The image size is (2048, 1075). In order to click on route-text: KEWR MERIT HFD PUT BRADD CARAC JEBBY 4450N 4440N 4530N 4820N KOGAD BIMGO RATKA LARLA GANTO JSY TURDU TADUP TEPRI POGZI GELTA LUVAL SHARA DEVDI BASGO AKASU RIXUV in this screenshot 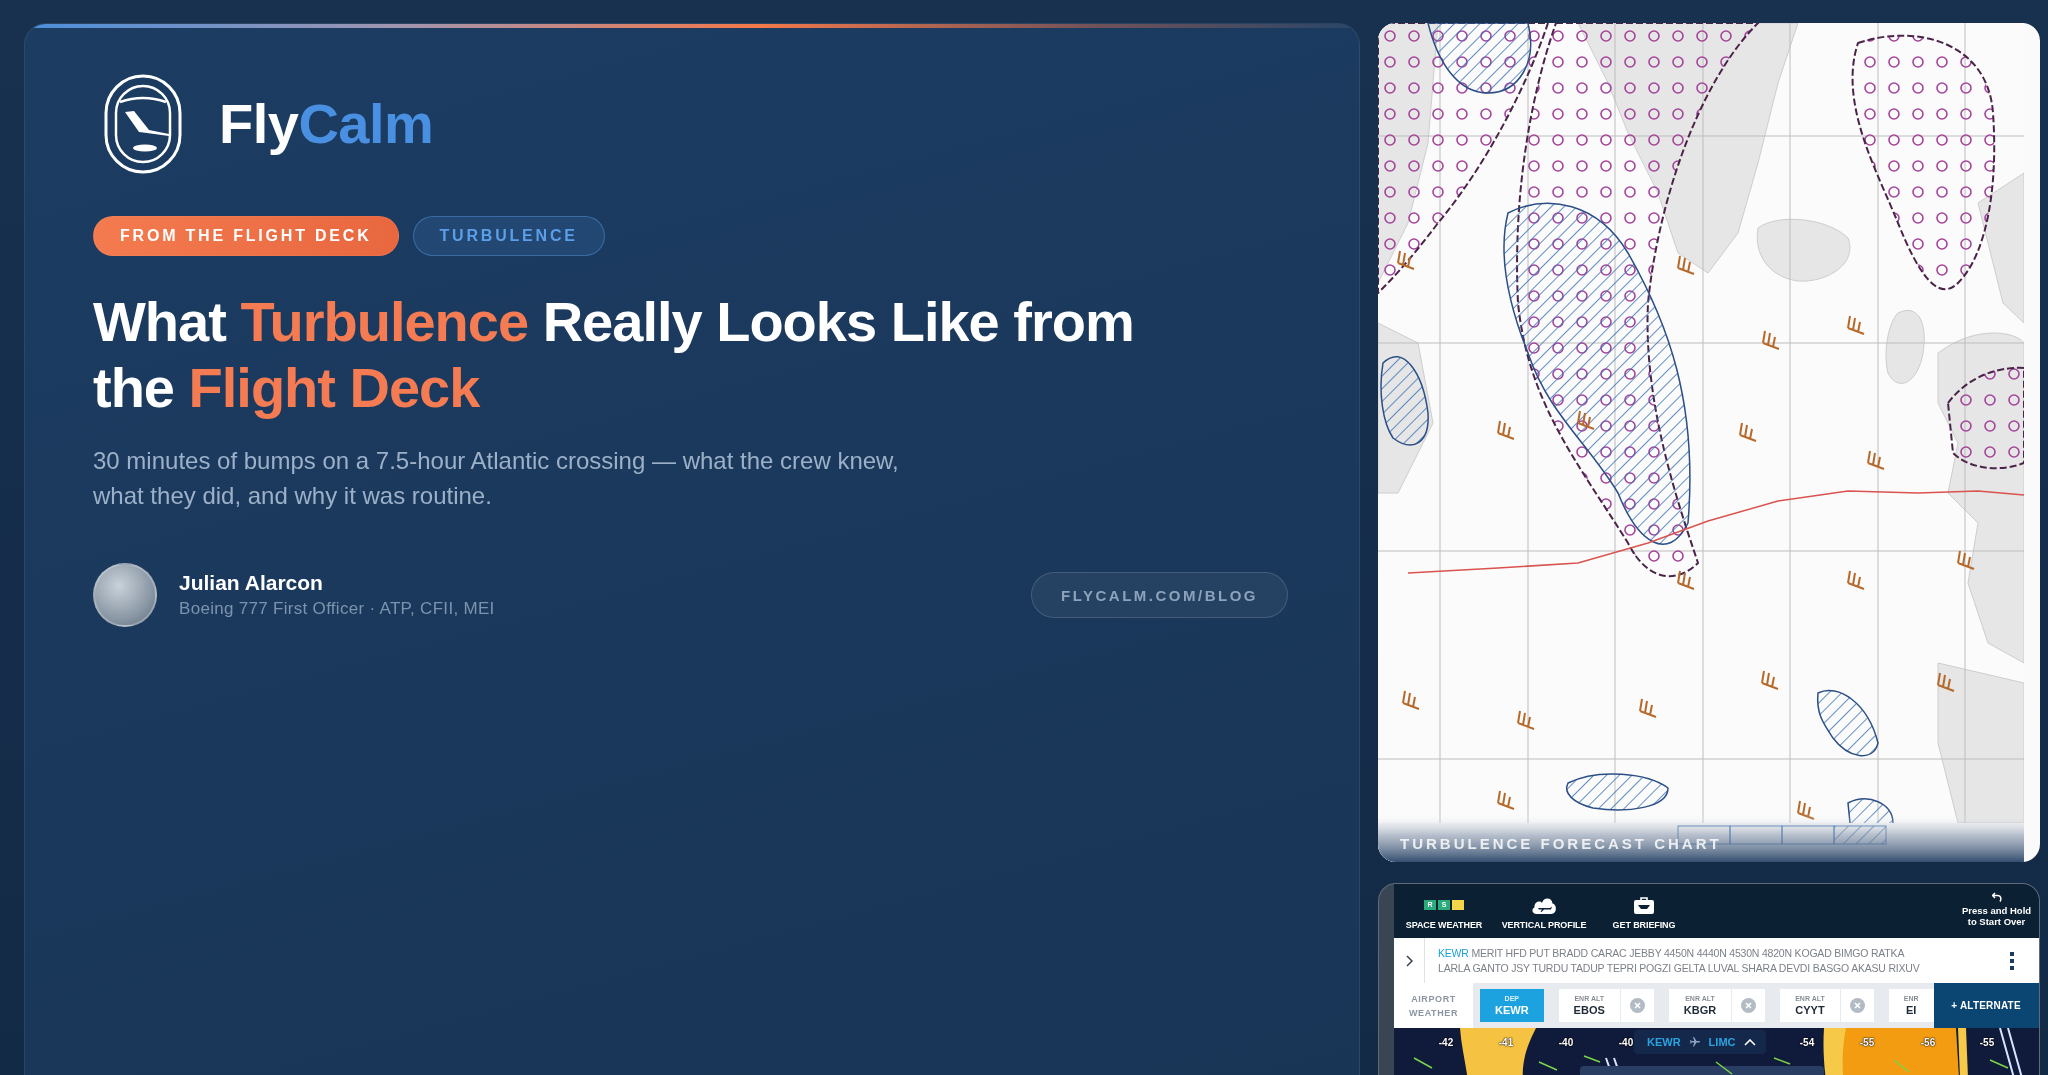, I will do `click(1679, 960)`.